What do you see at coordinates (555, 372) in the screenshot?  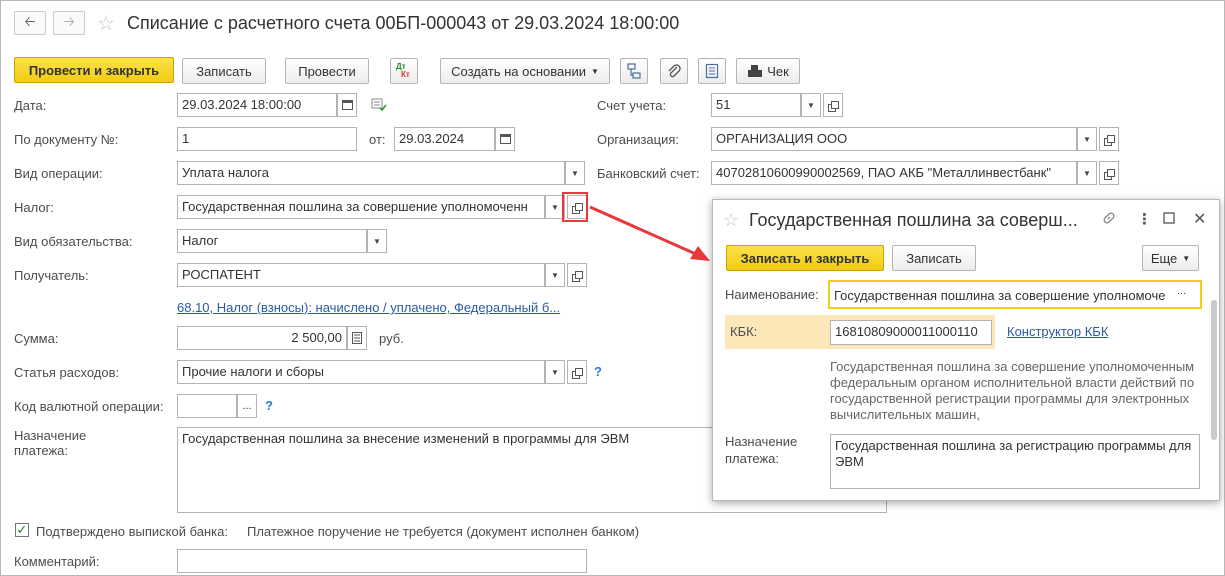 I see `expense-item-dropdown: ▼` at bounding box center [555, 372].